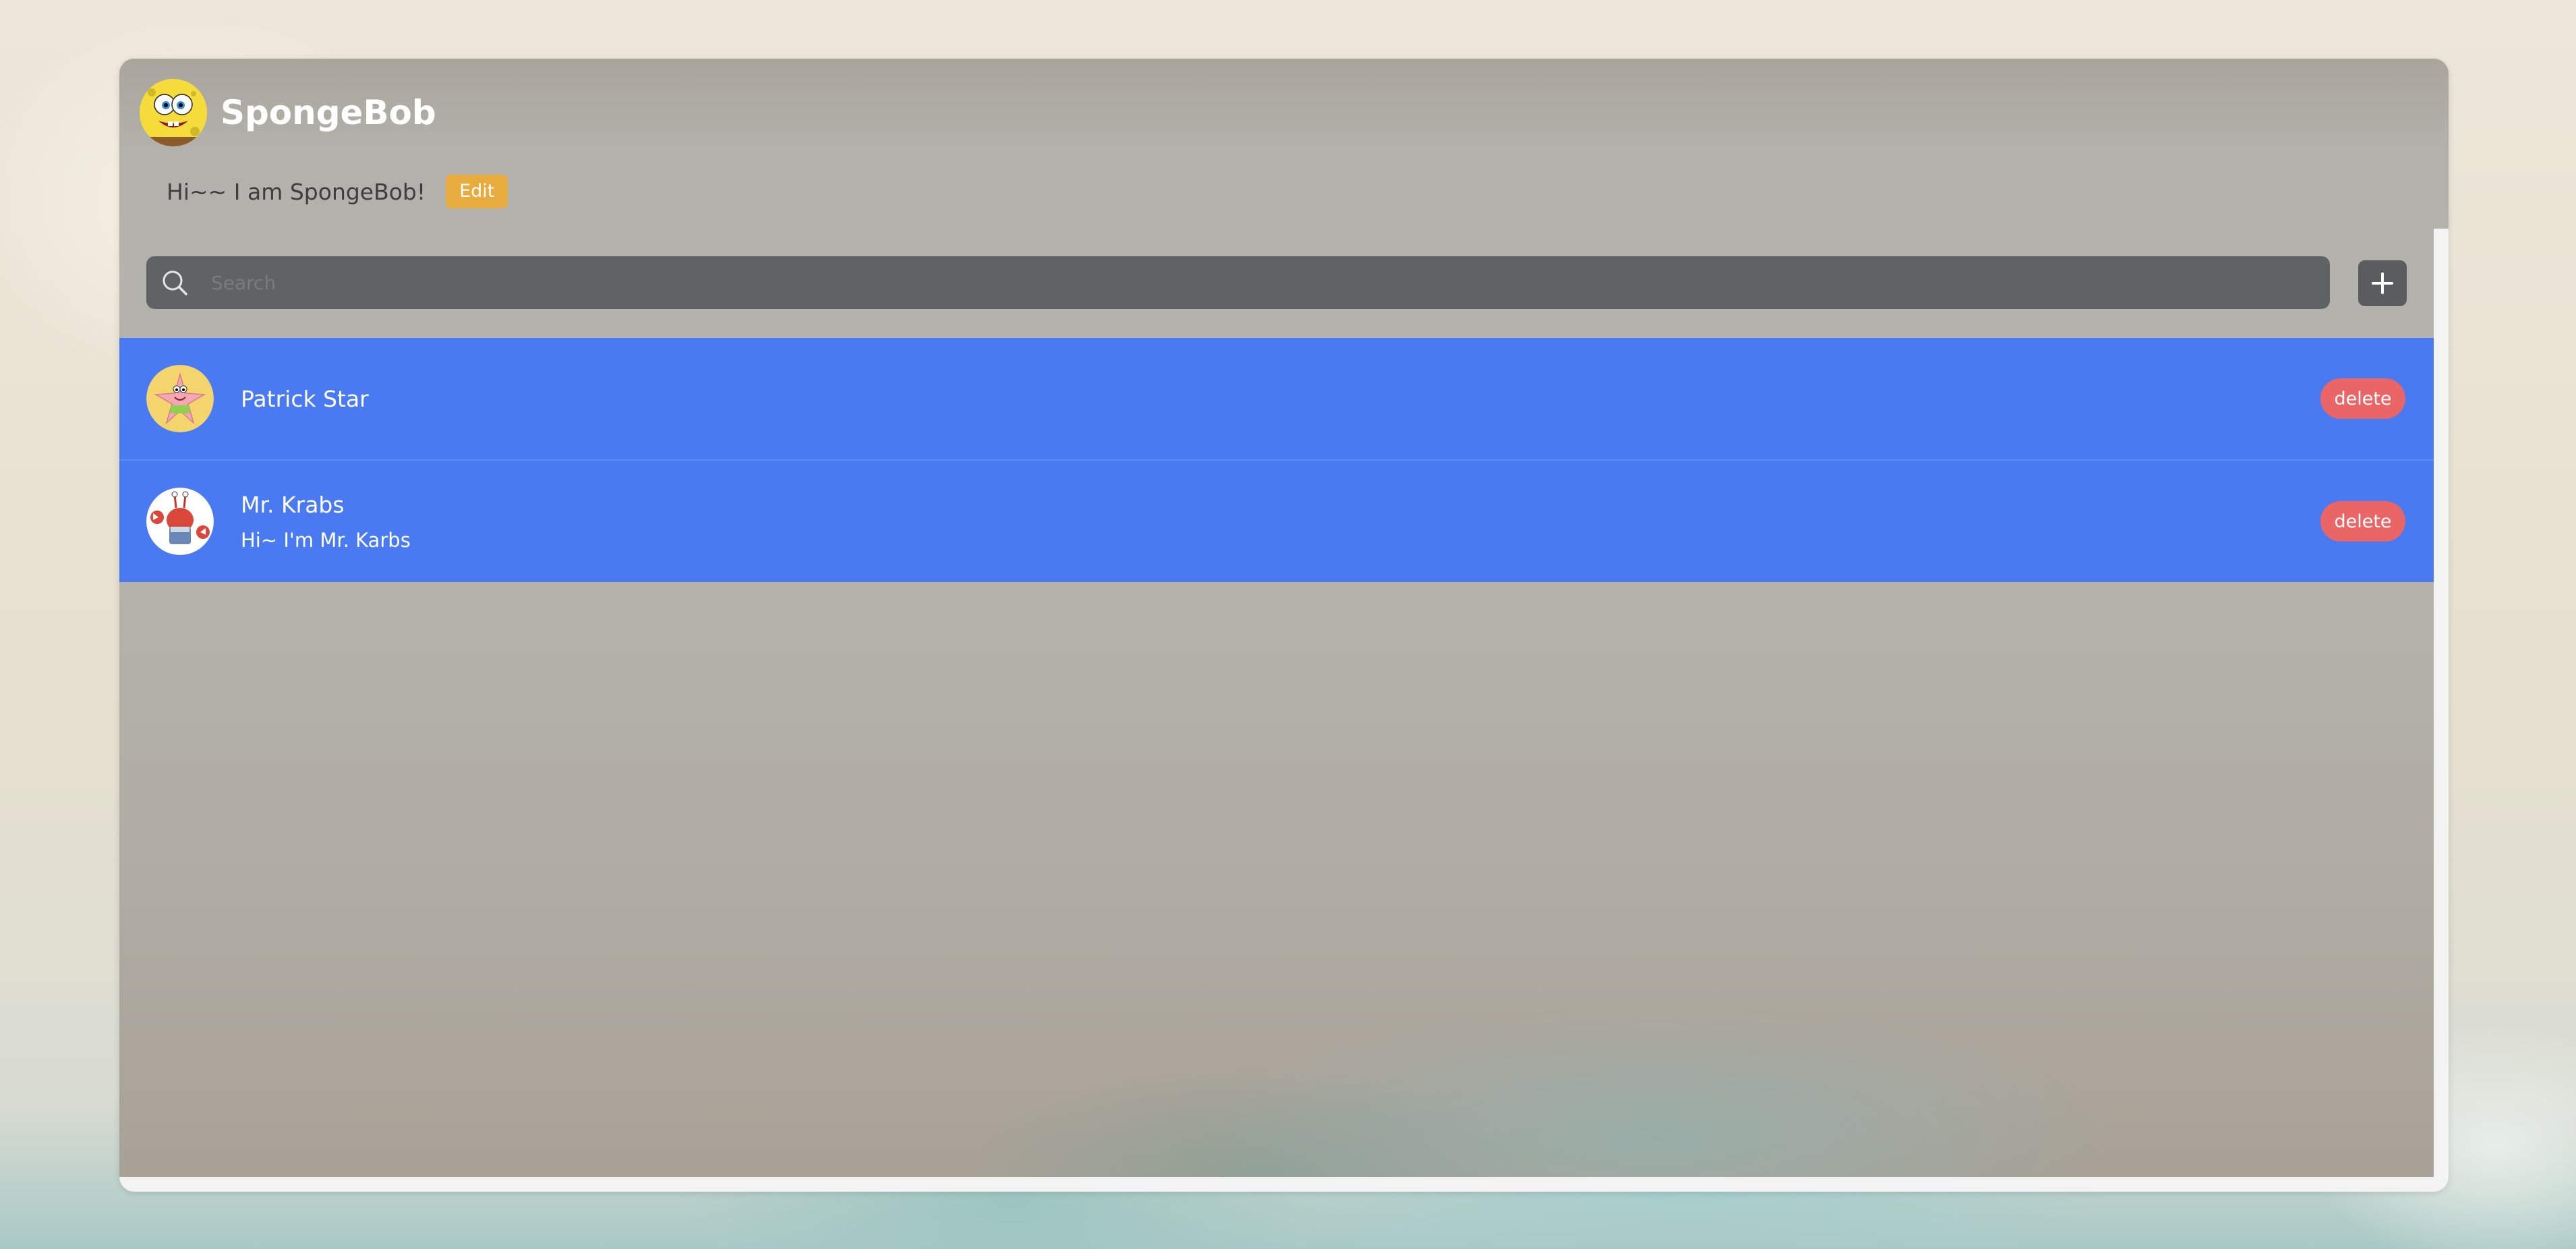 The width and height of the screenshot is (2576, 1249). What do you see at coordinates (326, 540) in the screenshot?
I see `contact-bio: Hi~ I'm Mr. Karbs` at bounding box center [326, 540].